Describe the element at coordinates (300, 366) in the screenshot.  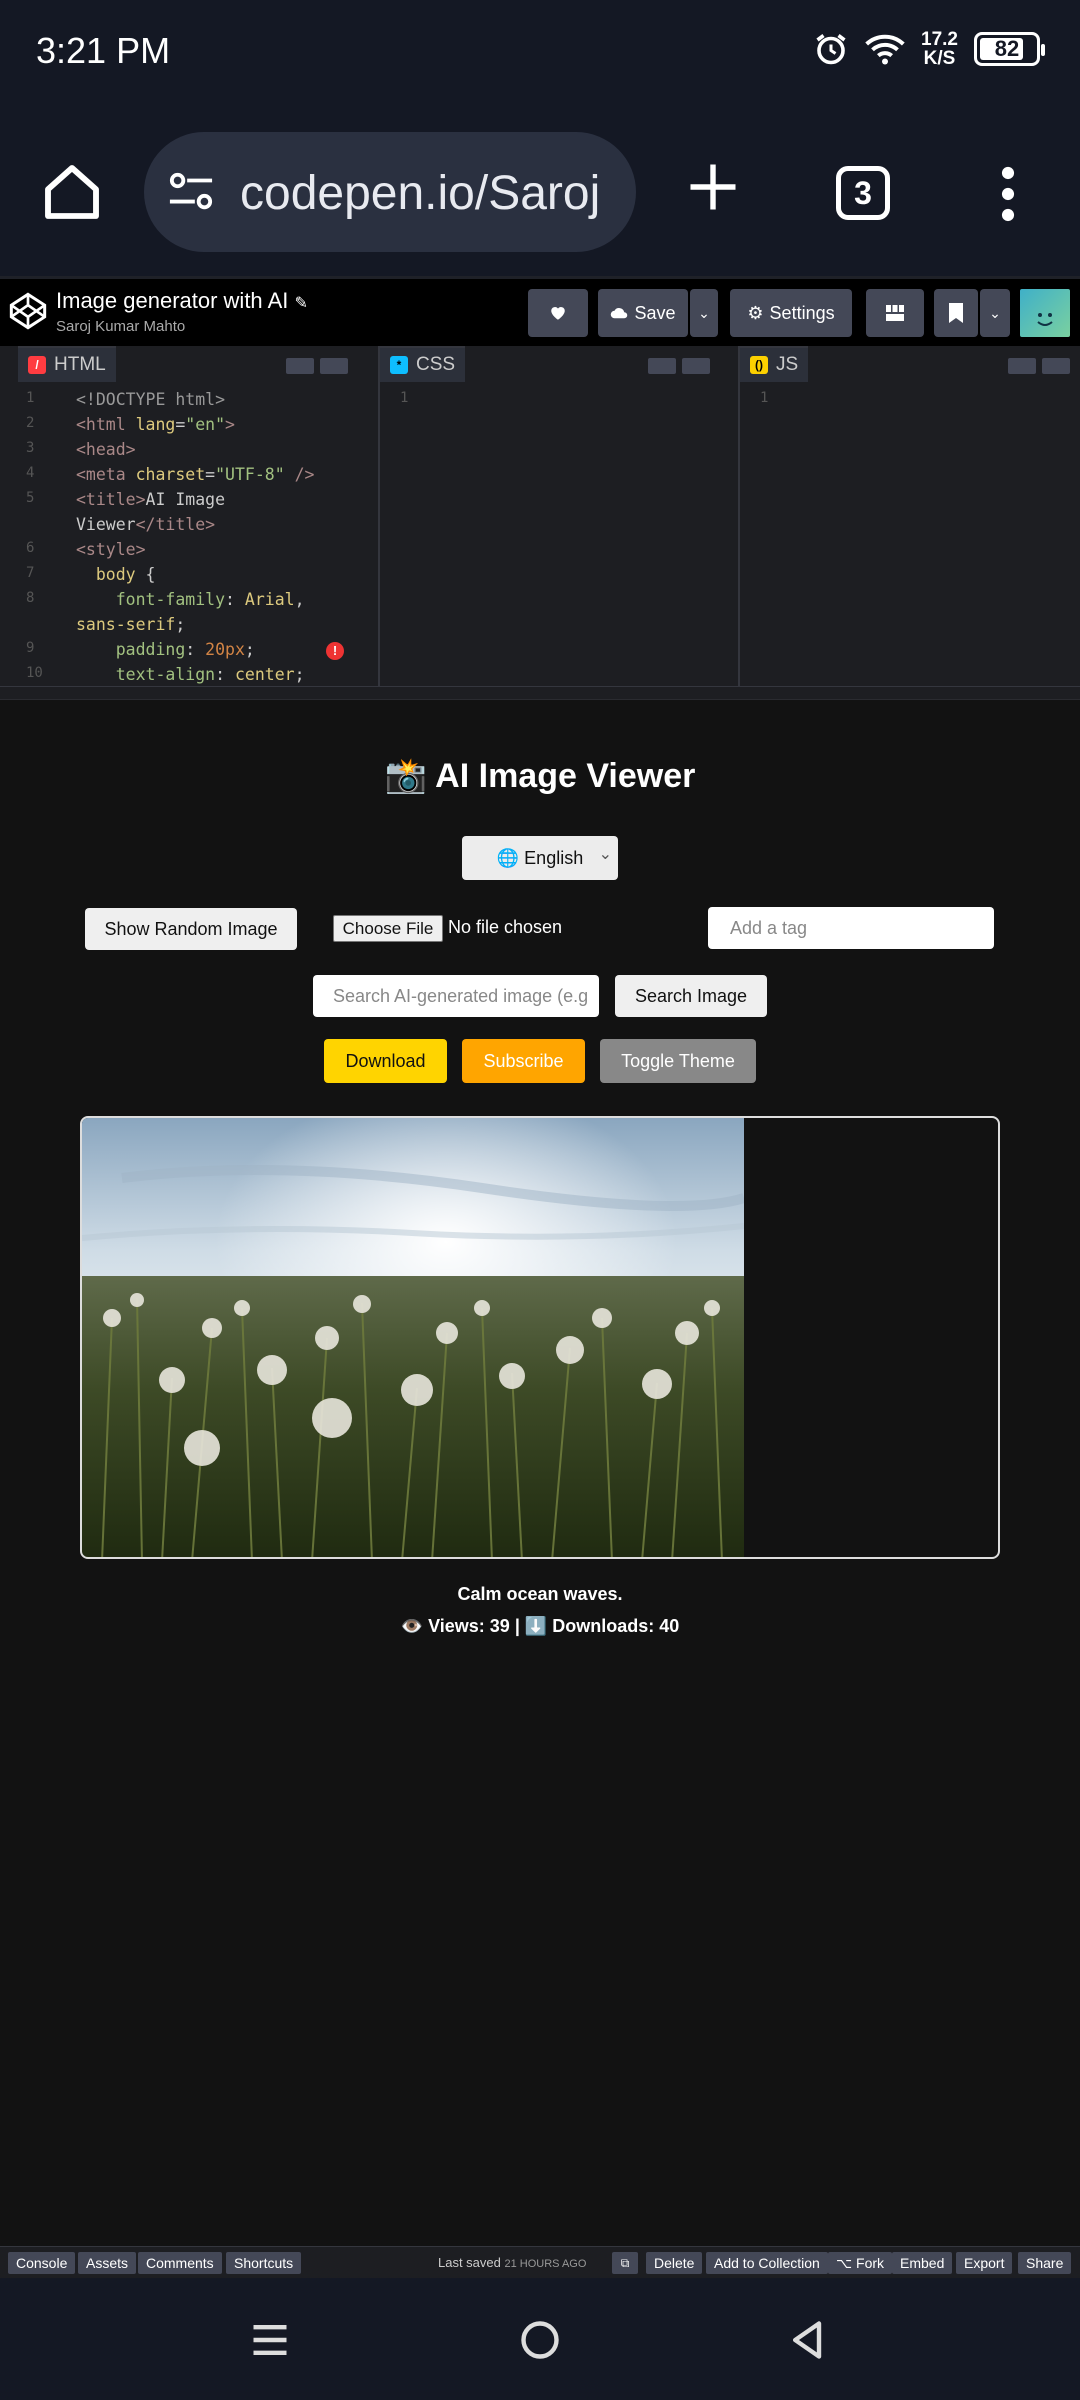
I see `html-settings-gear-icon` at that location.